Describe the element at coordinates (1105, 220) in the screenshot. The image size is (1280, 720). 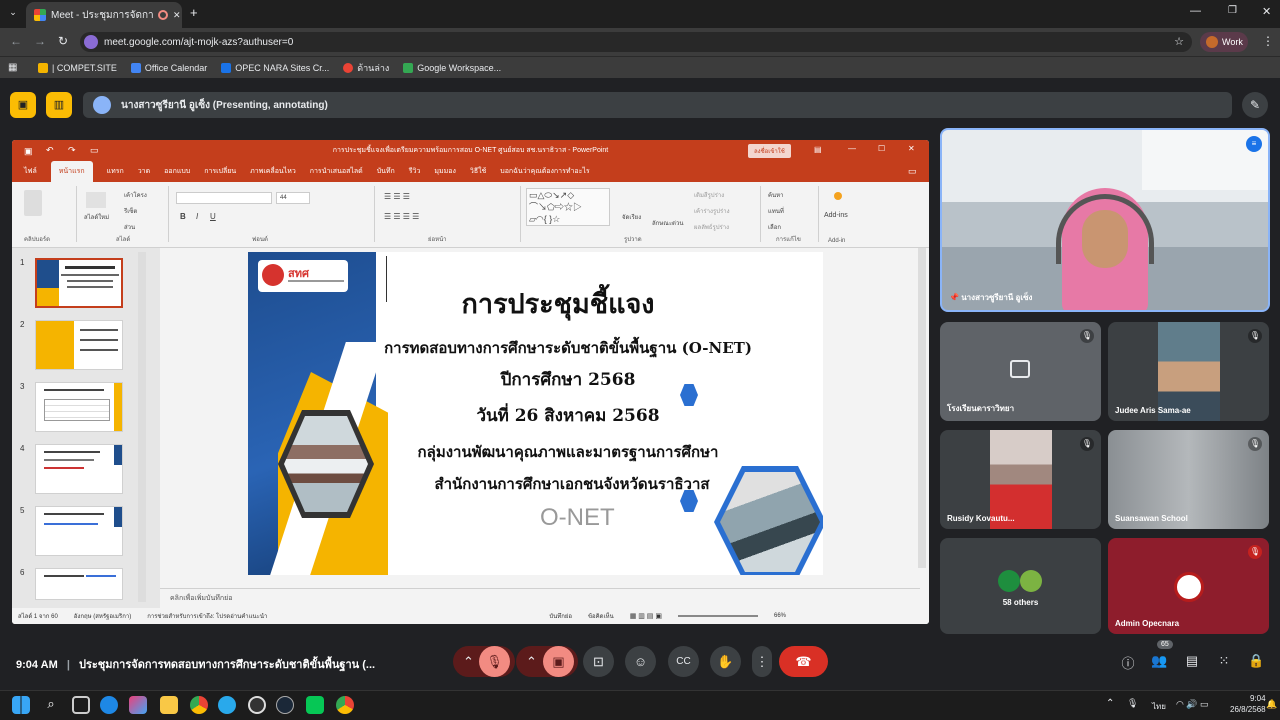
I see `self-video-tile: ≡ 📌 นางสาวซูรียานี อูเซ็ง` at that location.